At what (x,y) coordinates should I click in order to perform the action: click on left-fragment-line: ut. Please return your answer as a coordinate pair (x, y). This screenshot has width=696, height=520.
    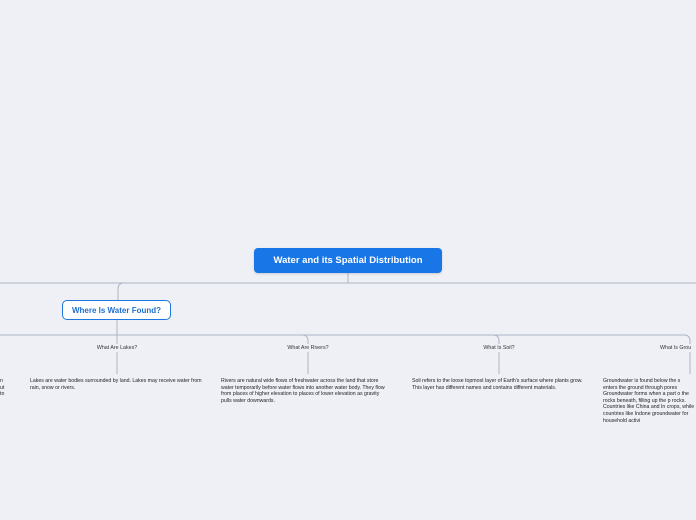
    Looking at the image, I should click on (2, 387).